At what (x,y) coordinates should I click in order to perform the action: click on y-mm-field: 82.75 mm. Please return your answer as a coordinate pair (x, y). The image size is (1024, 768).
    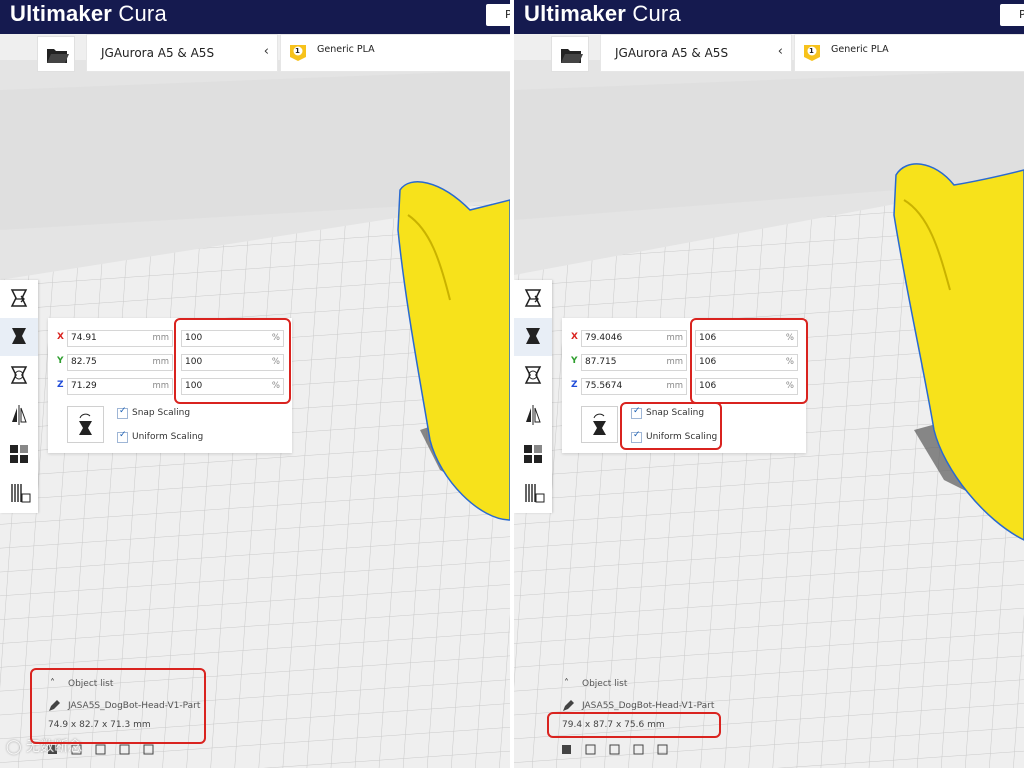
    Looking at the image, I should click on (120, 362).